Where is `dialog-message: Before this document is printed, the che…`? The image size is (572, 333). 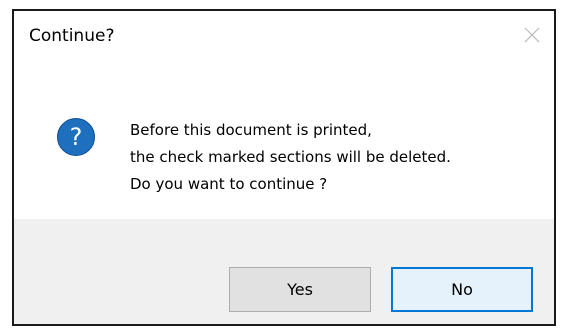 dialog-message: Before this document is printed, the che… is located at coordinates (290, 157).